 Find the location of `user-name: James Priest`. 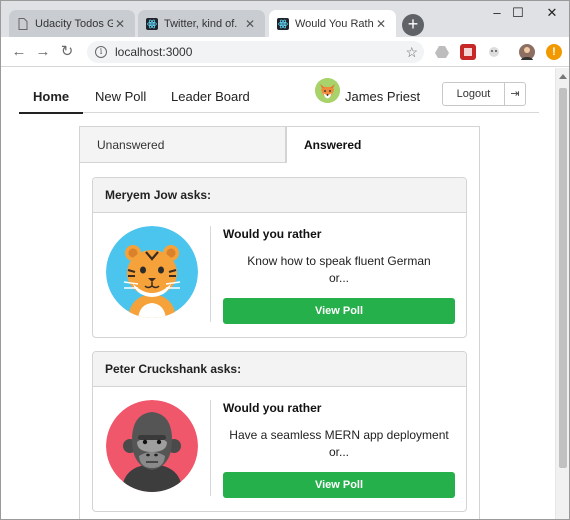

user-name: James Priest is located at coordinates (383, 96).